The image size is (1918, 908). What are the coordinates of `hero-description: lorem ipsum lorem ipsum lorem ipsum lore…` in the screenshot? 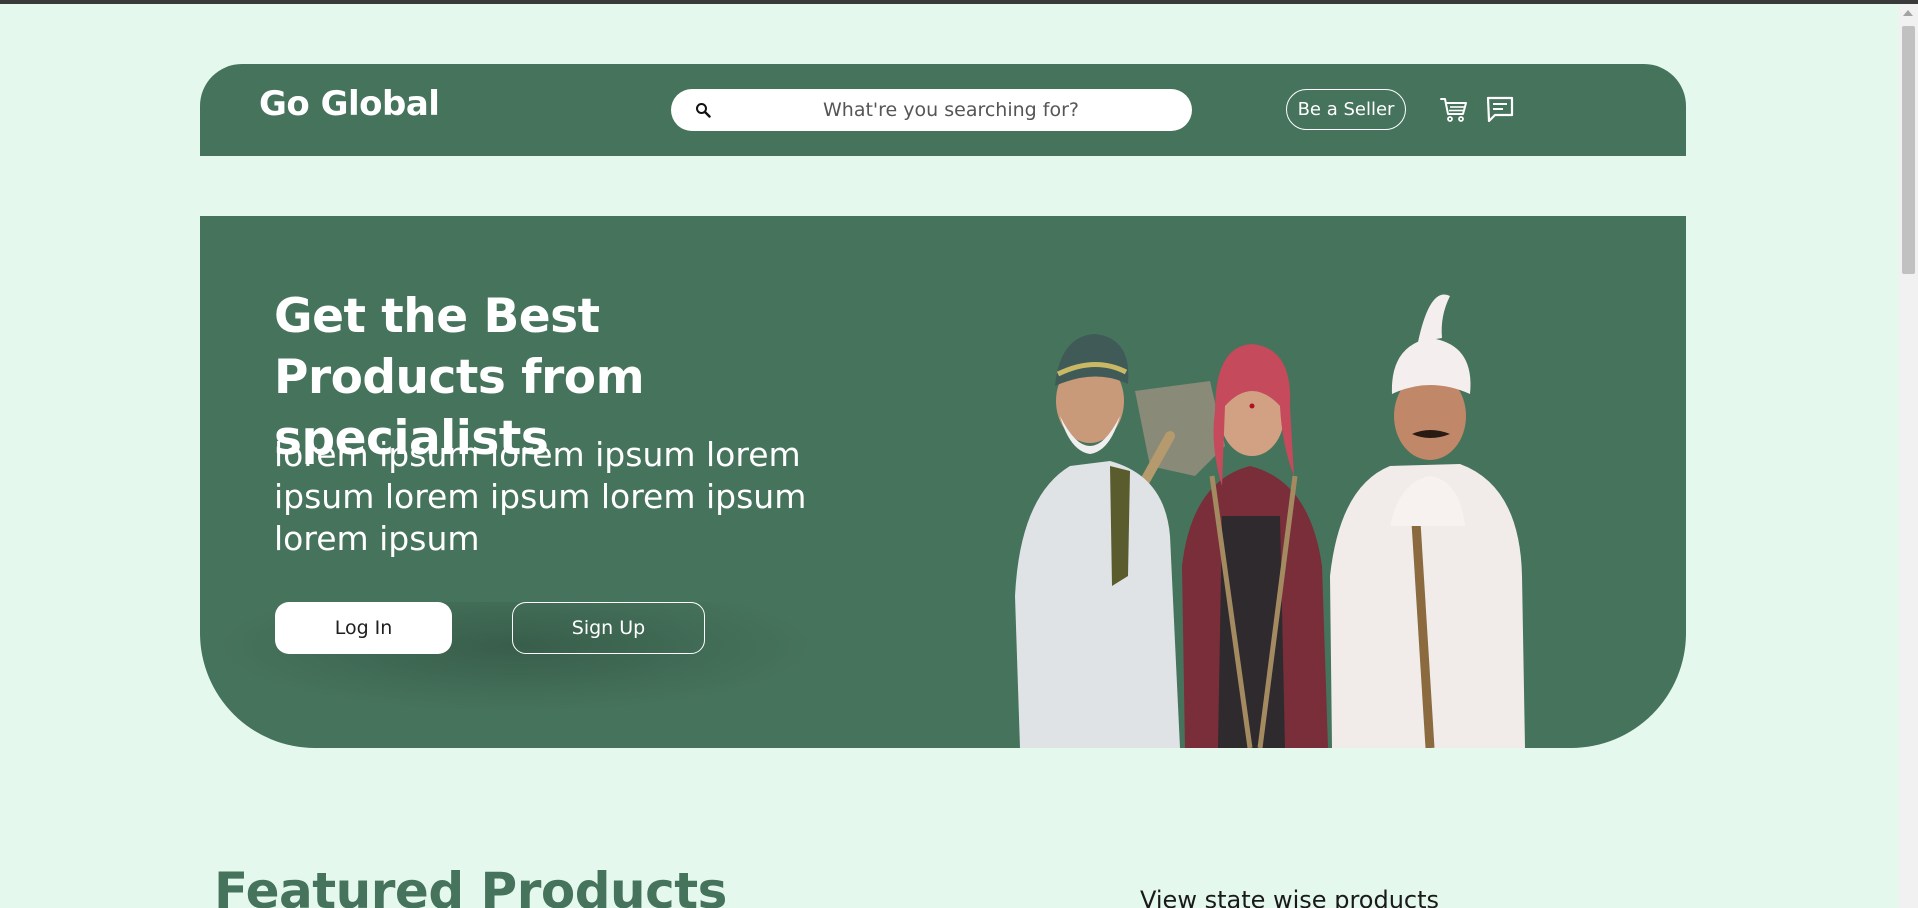 It's located at (540, 496).